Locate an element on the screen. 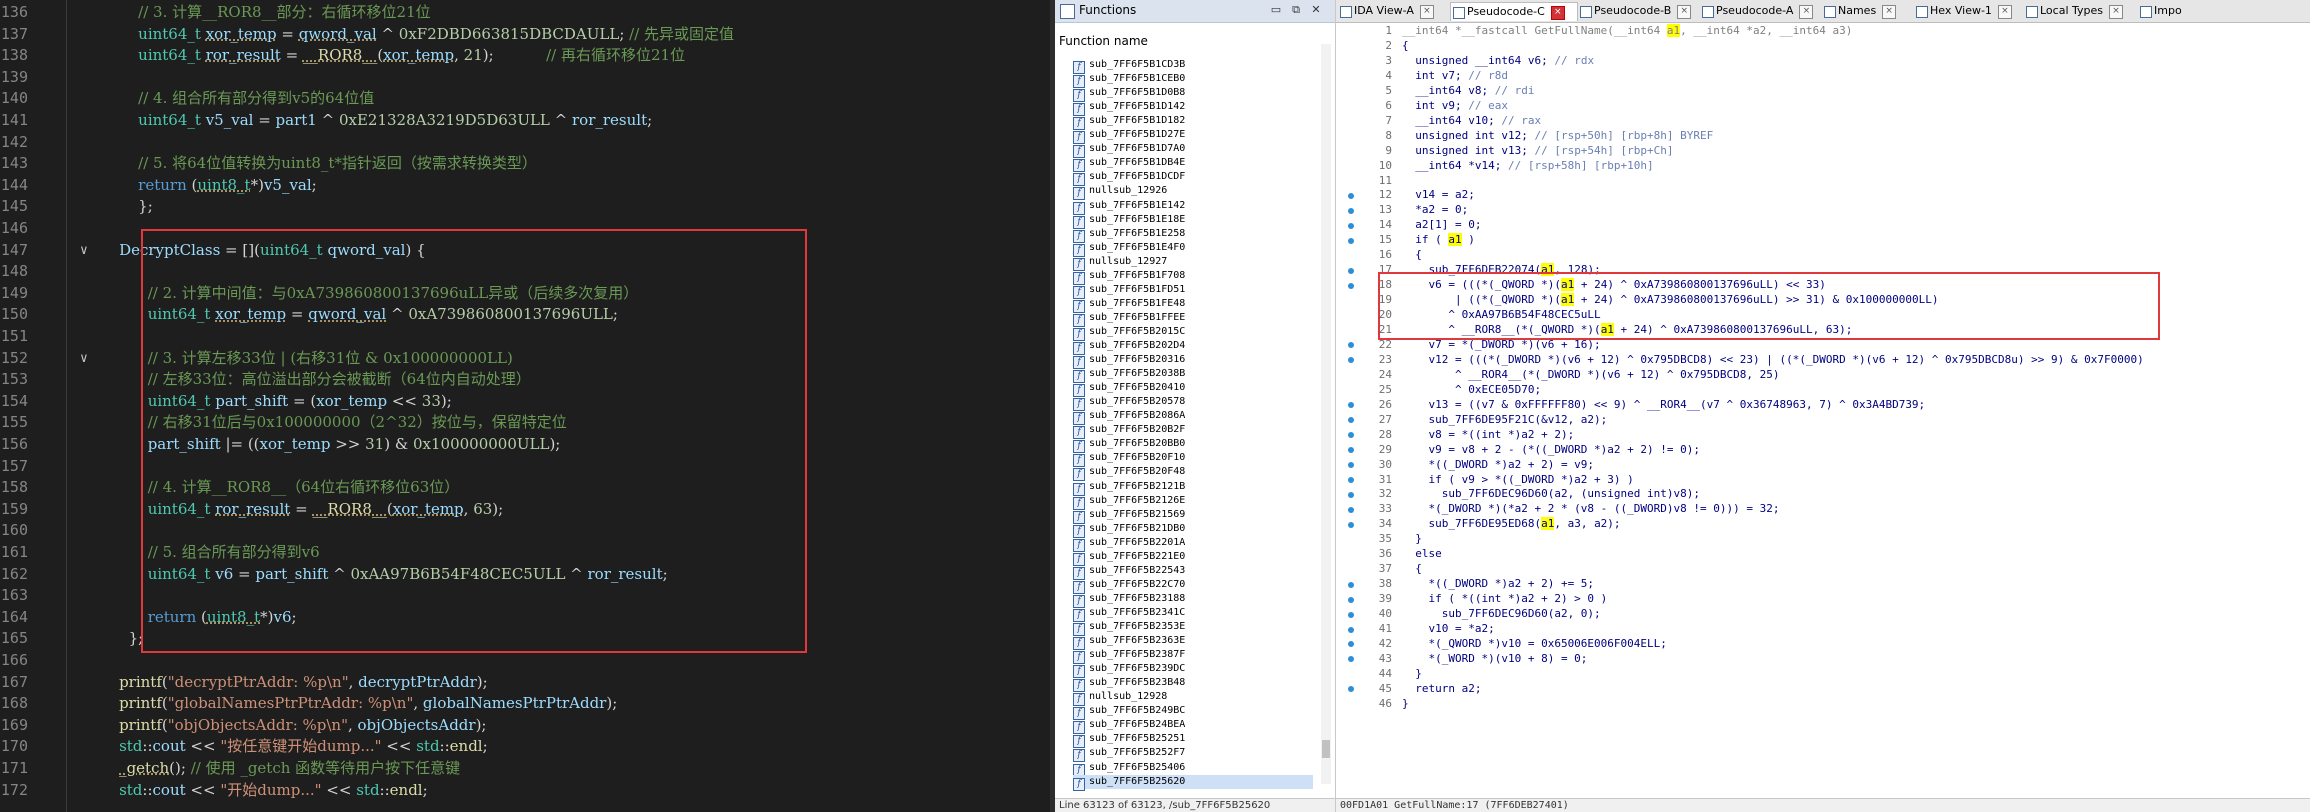 This screenshot has width=2310, height=812. function-list-item: f sub_7FF6F5B202D4 is located at coordinates (1129, 347).